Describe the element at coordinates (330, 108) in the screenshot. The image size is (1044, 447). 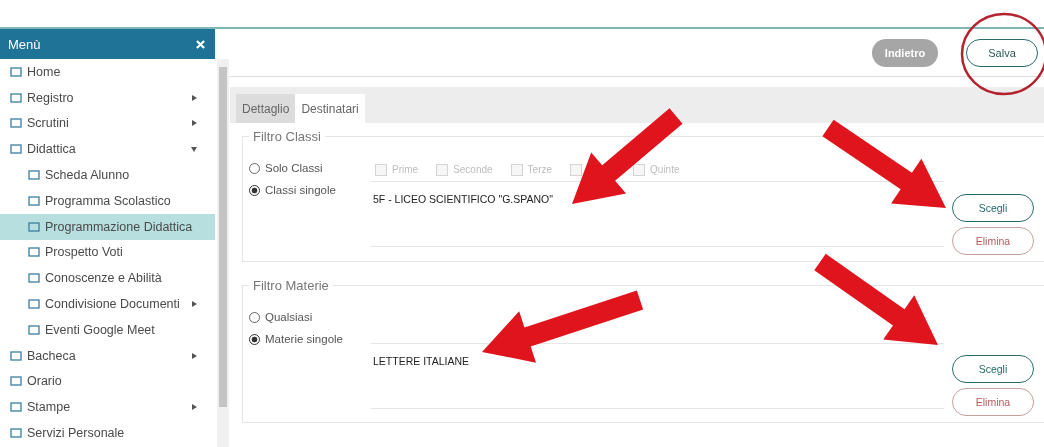
I see `tab: Destinatari` at that location.